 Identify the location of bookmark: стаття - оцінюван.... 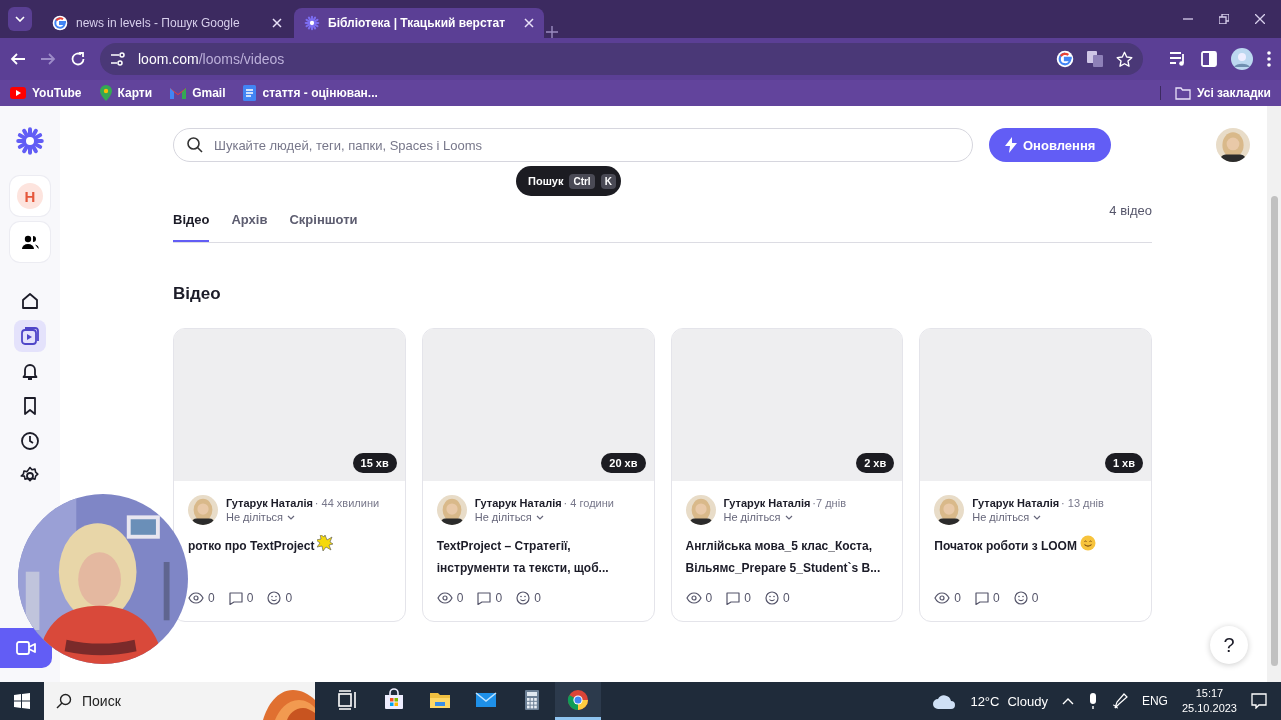
(310, 93).